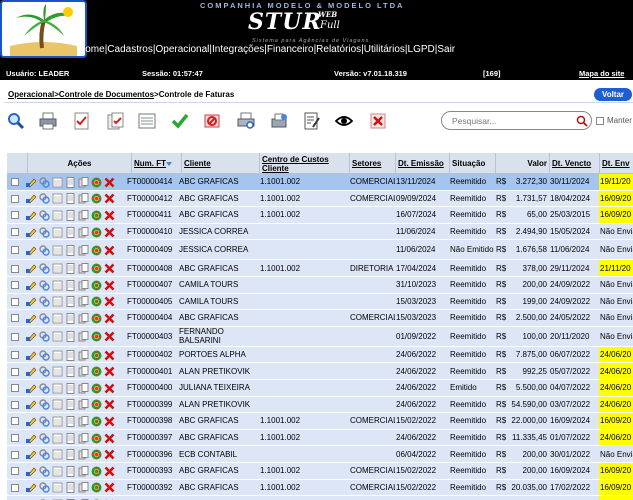 This screenshot has height=500, width=633. What do you see at coordinates (472, 163) in the screenshot?
I see `header-status: Situação` at bounding box center [472, 163].